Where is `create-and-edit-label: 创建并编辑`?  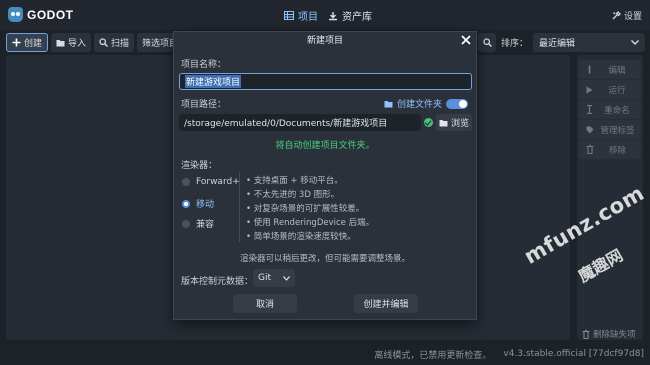
create-and-edit-label: 创建并编辑 is located at coordinates (386, 305).